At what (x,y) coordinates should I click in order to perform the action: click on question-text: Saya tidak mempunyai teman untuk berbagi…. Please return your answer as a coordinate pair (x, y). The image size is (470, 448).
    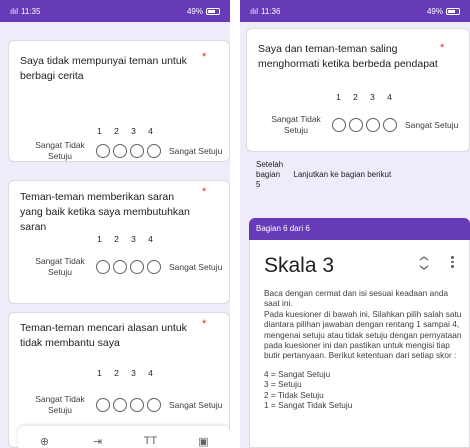
    Looking at the image, I should click on (103, 68).